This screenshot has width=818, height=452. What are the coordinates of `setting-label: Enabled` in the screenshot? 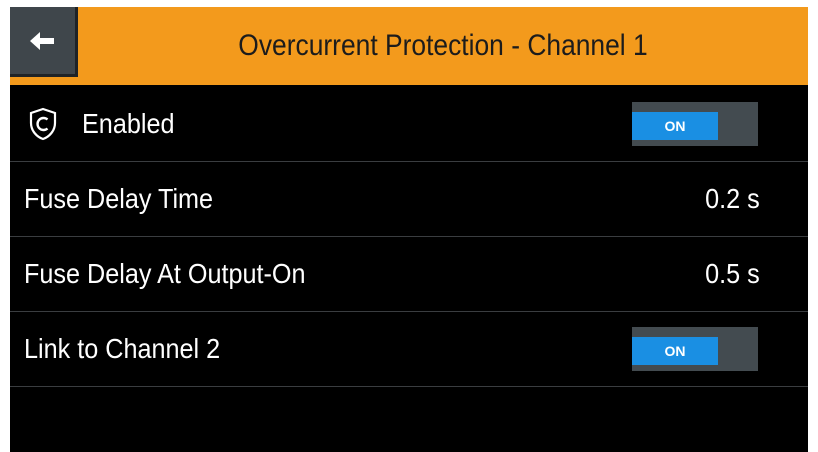 It's located at (128, 123).